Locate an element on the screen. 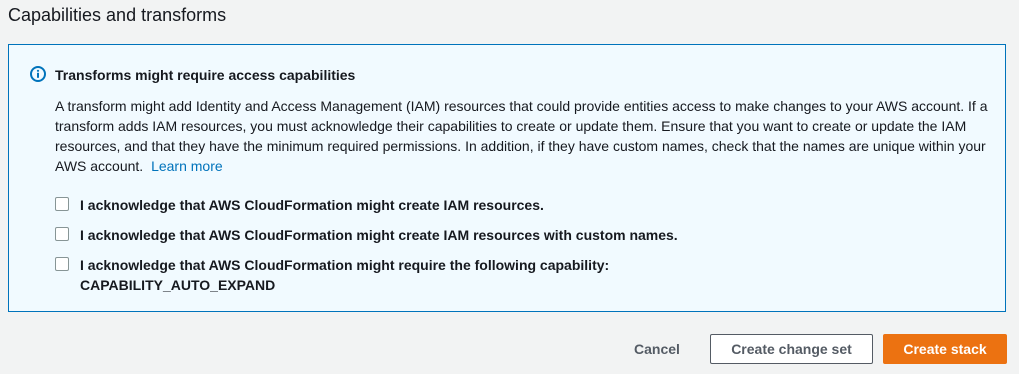 The image size is (1019, 374). acknowledge-iam-checkbox is located at coordinates (62, 204).